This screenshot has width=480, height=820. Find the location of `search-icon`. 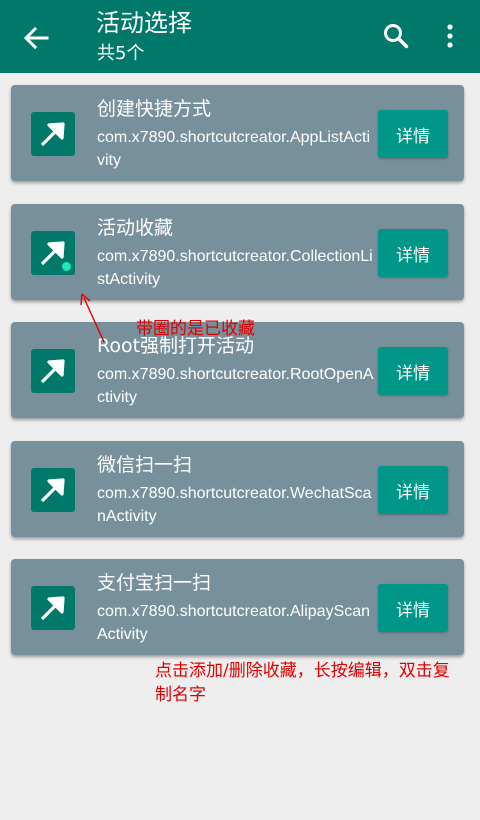

search-icon is located at coordinates (396, 36).